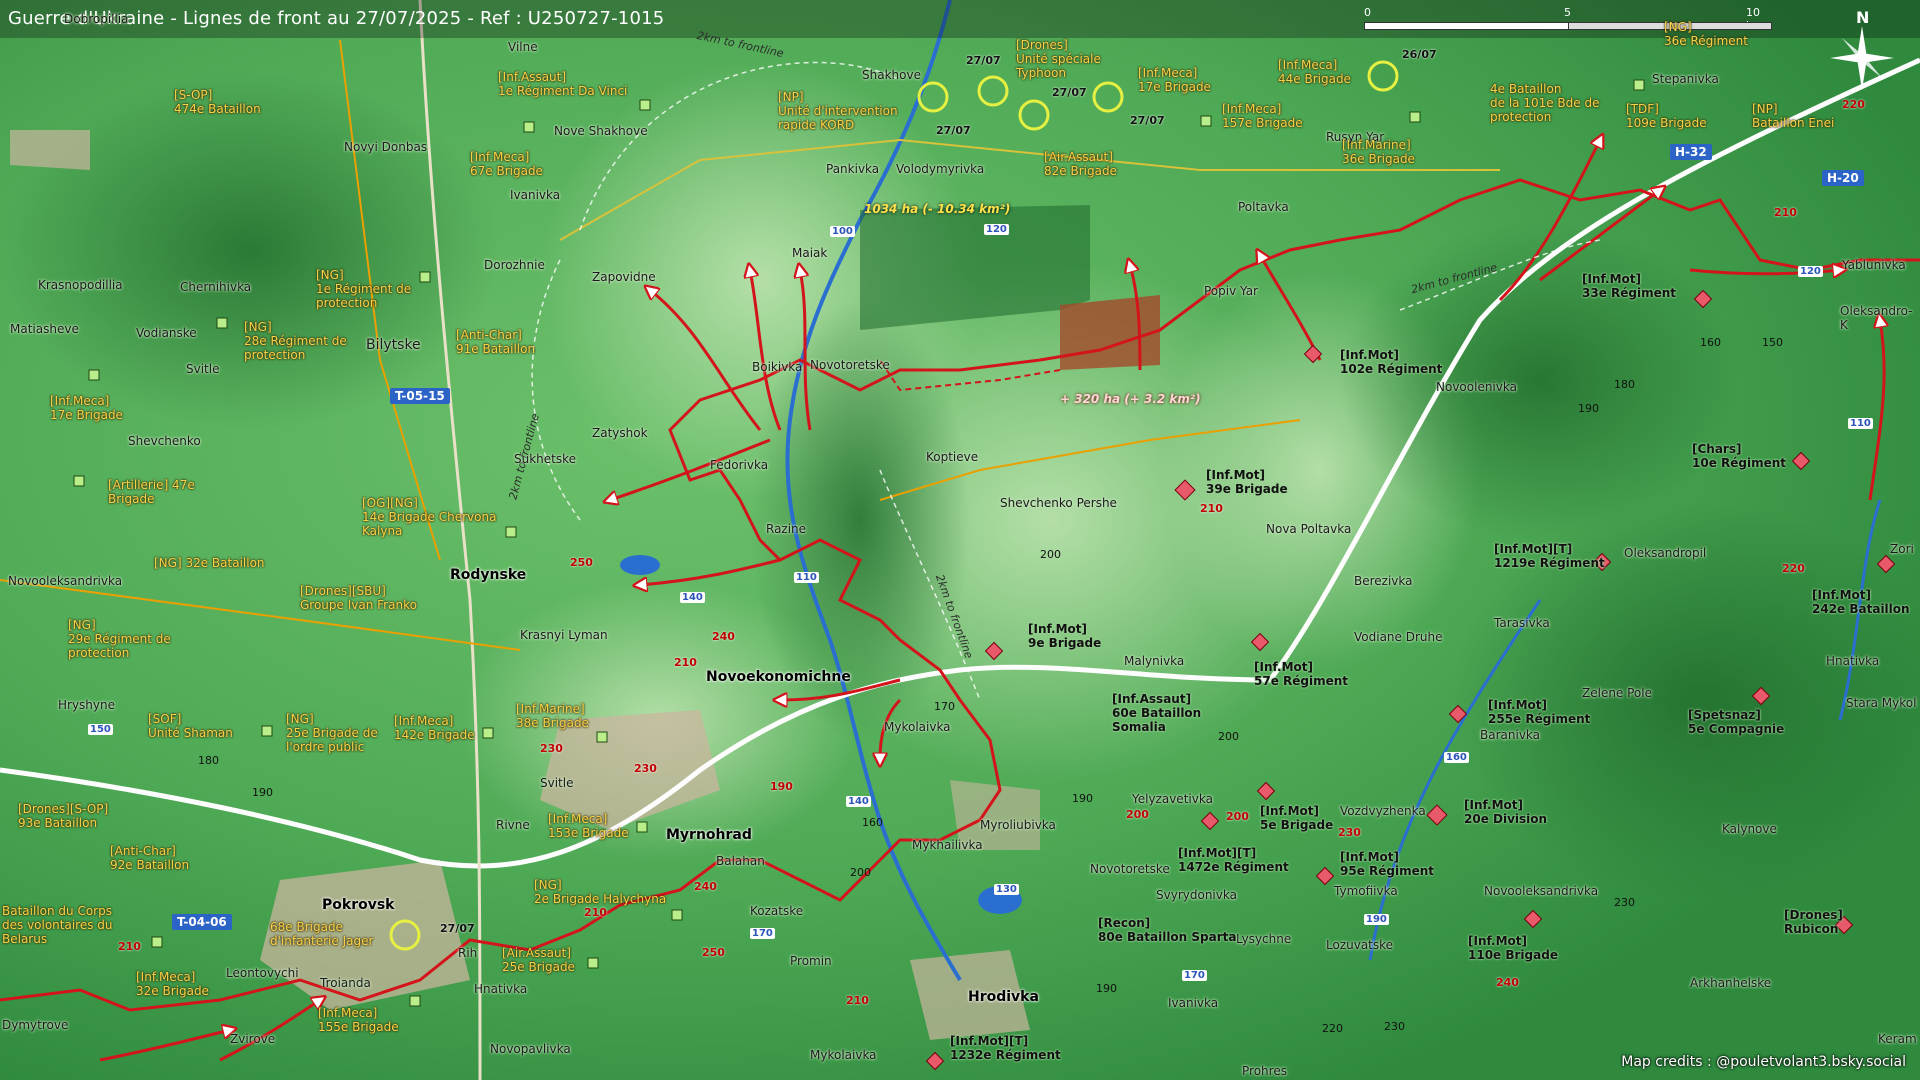  Describe the element at coordinates (1522, 623) in the screenshot. I see `town-label: Tarasivka` at that location.